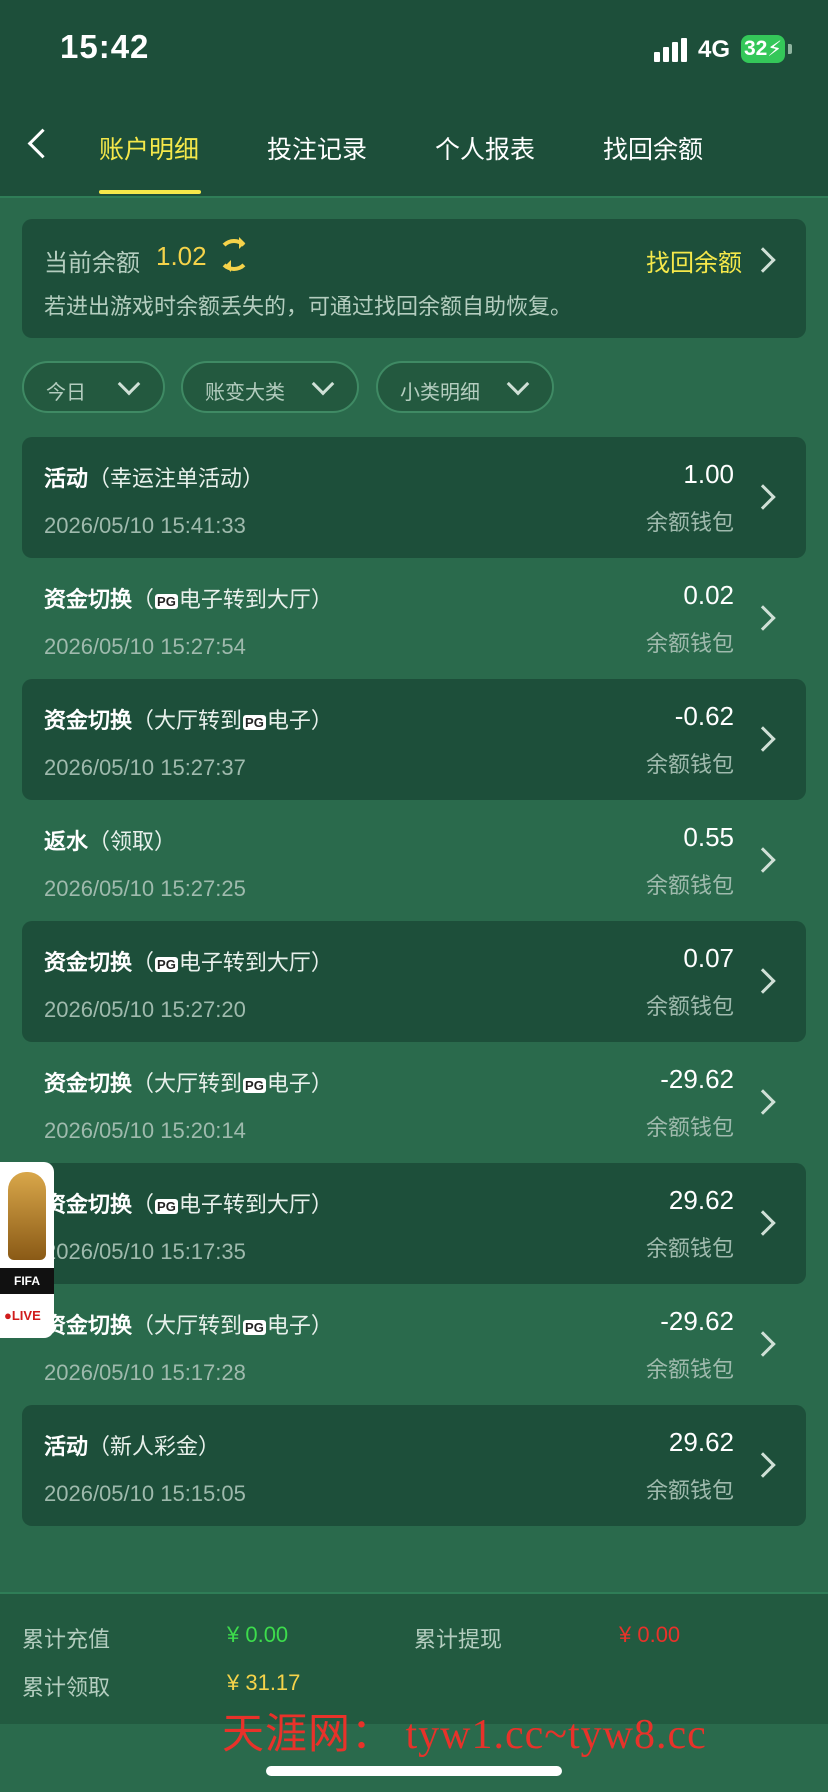  What do you see at coordinates (132, 1446) in the screenshot?
I see `transaction-title: 活动（新人彩金）` at bounding box center [132, 1446].